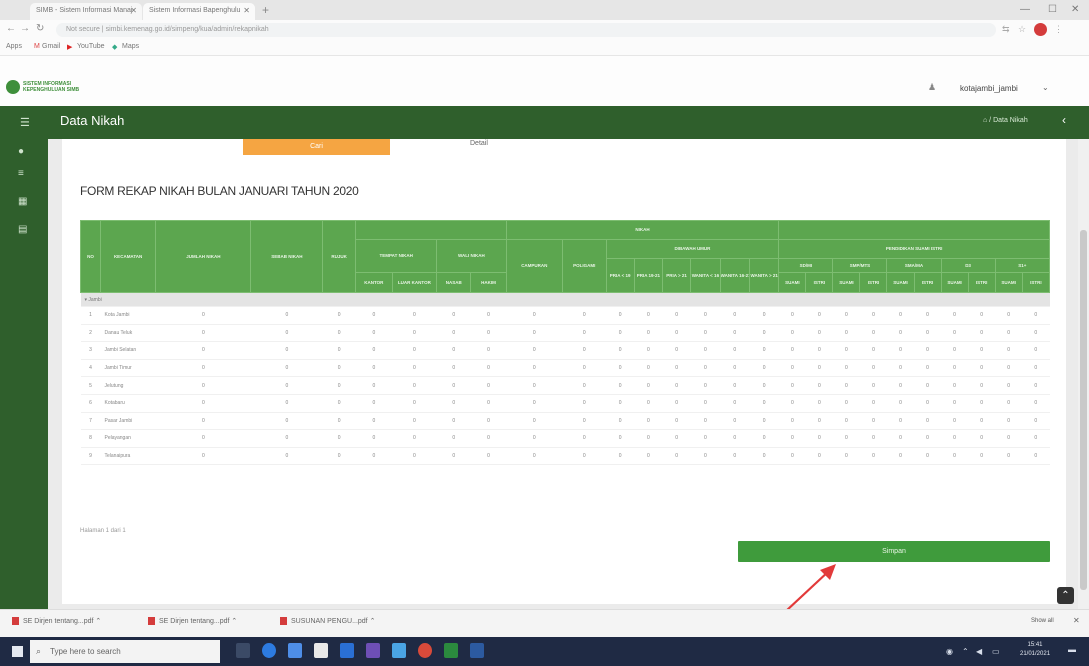 Image resolution: width=1089 pixels, height=666 pixels. I want to click on col-header: KECAMATAN, so click(128, 256).